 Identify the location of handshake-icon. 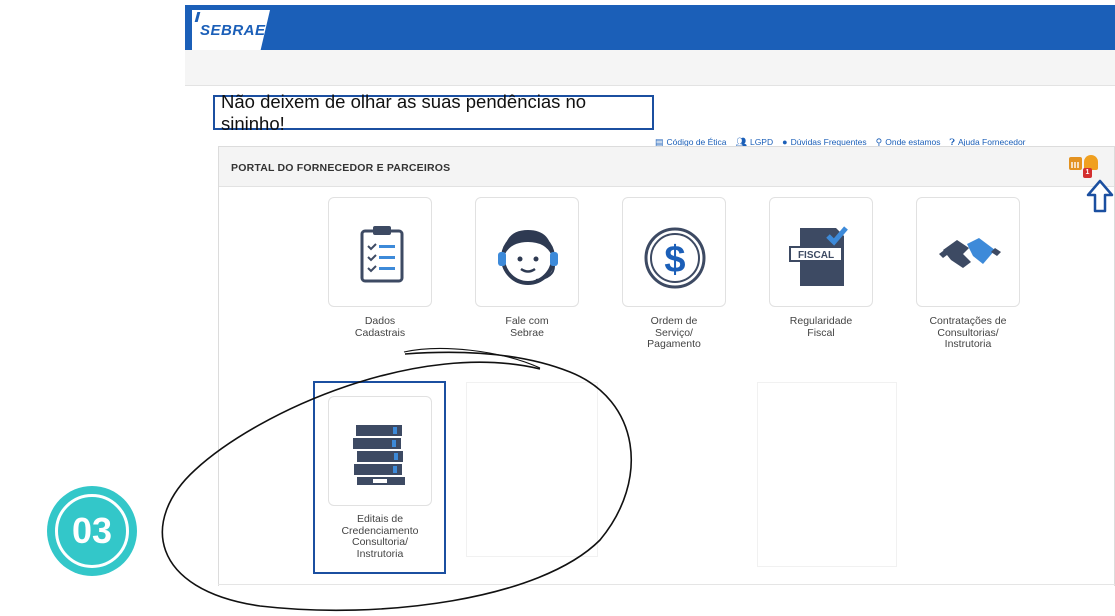
(970, 253).